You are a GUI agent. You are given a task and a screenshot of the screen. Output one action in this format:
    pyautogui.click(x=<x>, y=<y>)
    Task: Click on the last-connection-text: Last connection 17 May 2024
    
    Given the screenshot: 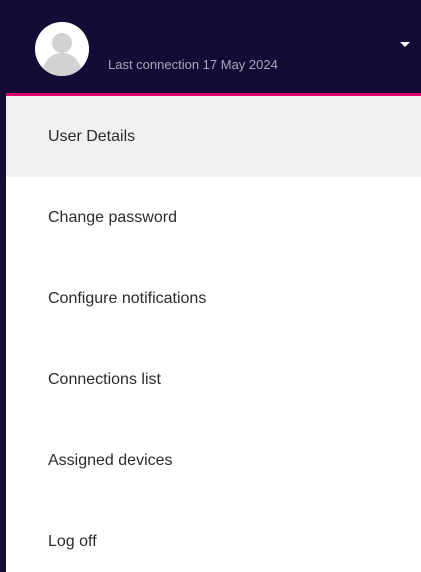 What is the action you would take?
    pyautogui.click(x=193, y=64)
    